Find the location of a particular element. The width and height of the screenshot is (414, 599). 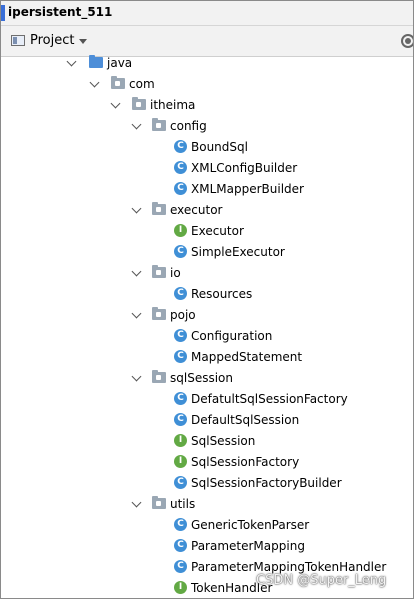

tree-node-com: com is located at coordinates (207, 84).